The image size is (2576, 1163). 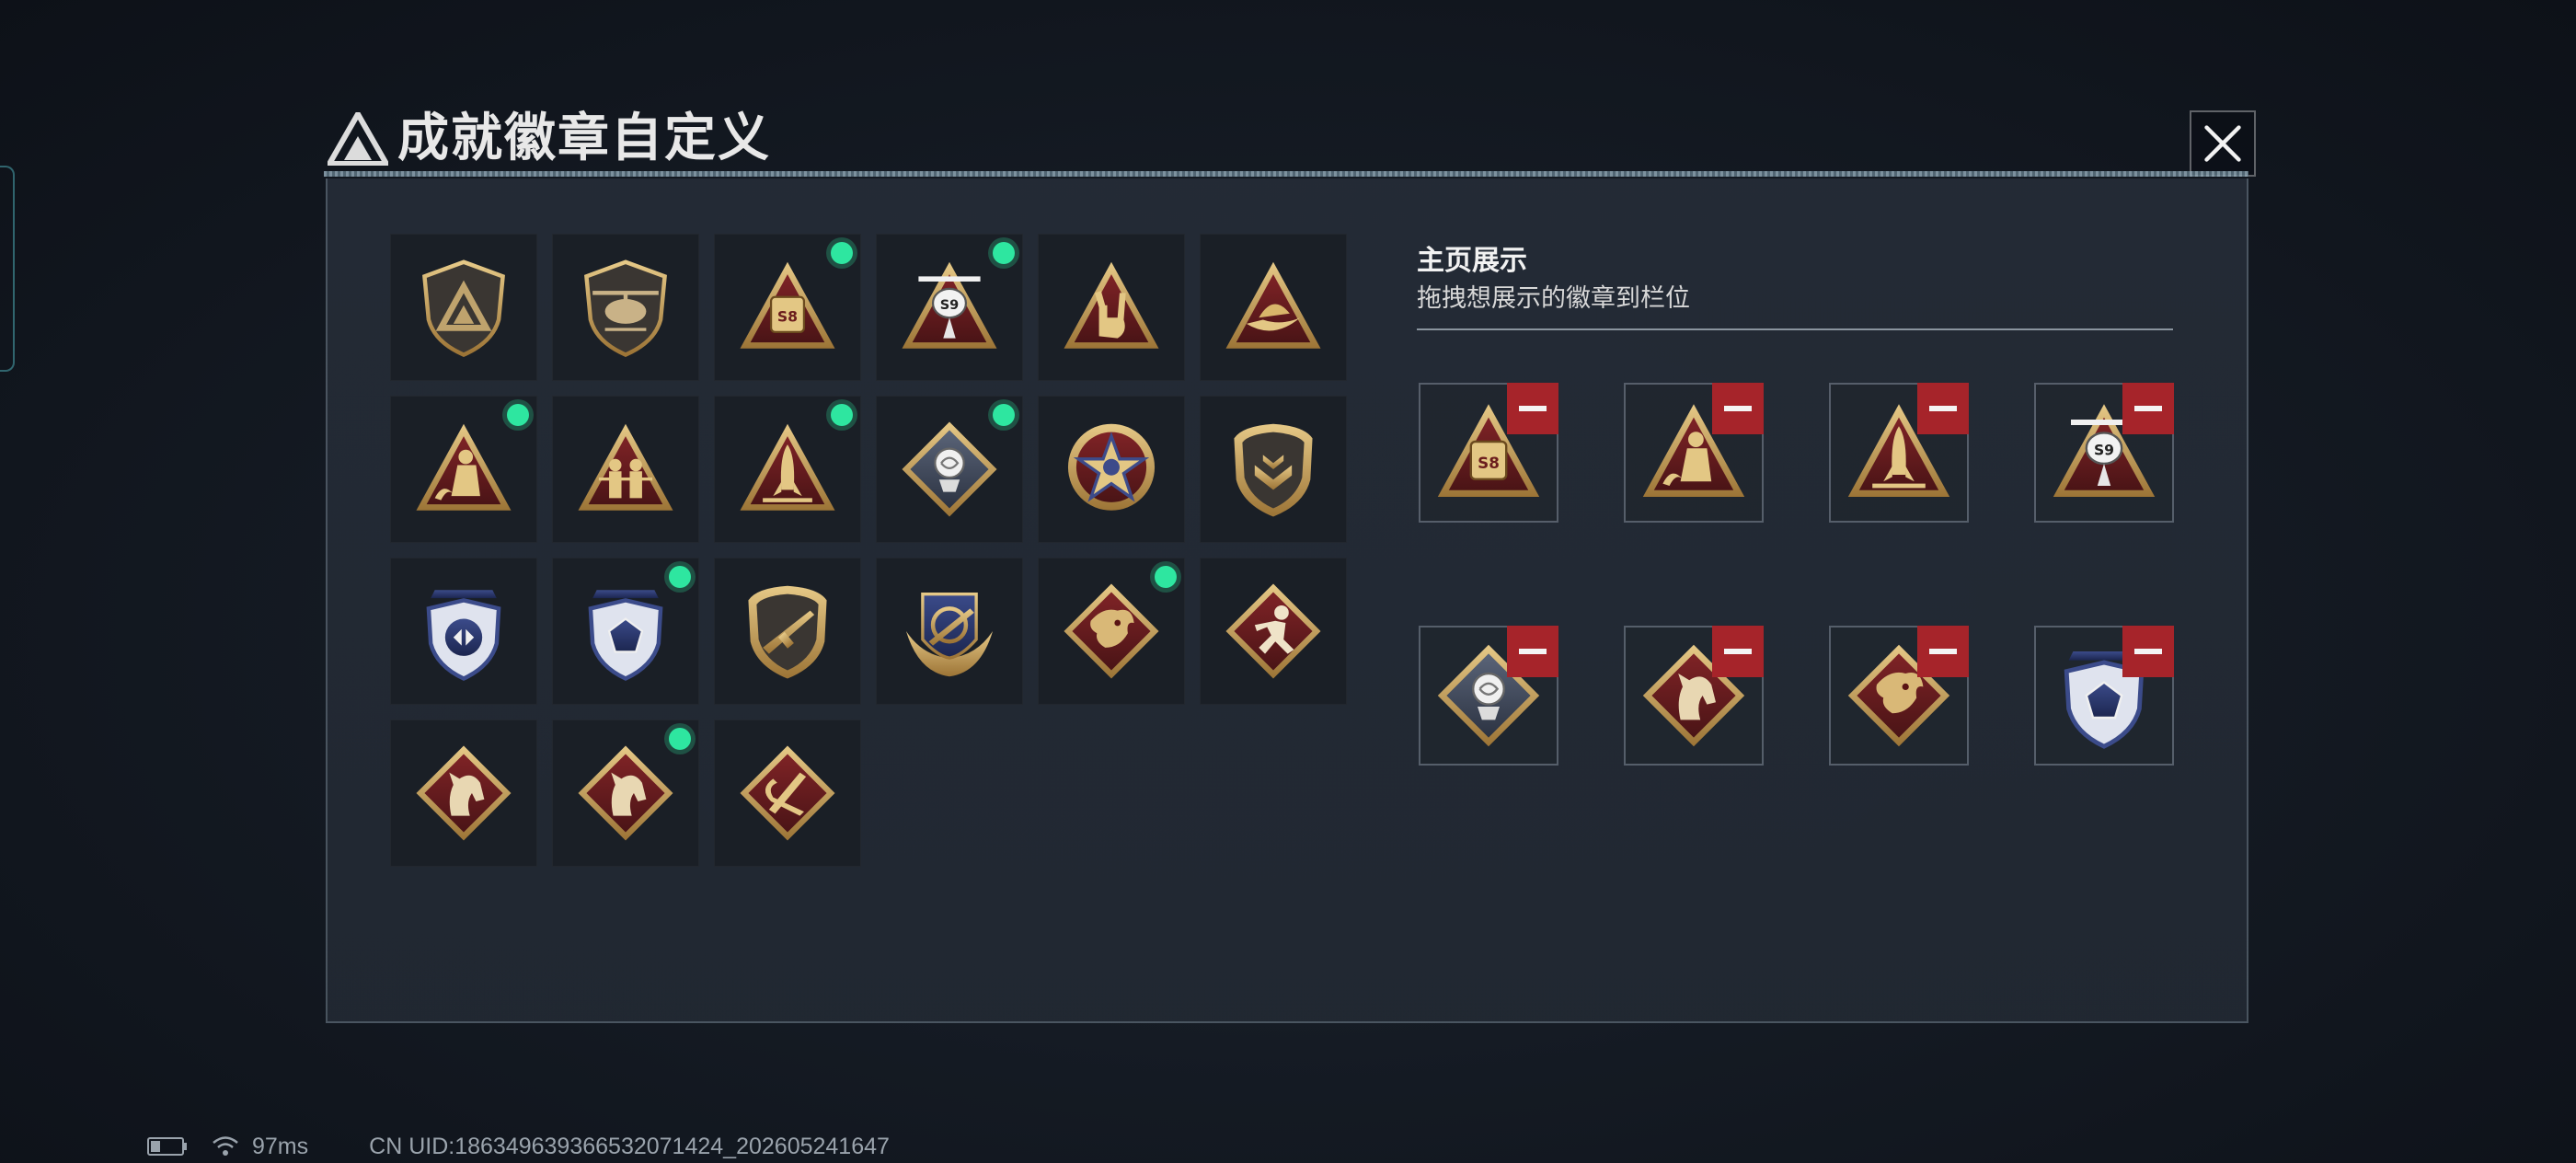 I want to click on chevron-shield-badge, so click(x=1273, y=469).